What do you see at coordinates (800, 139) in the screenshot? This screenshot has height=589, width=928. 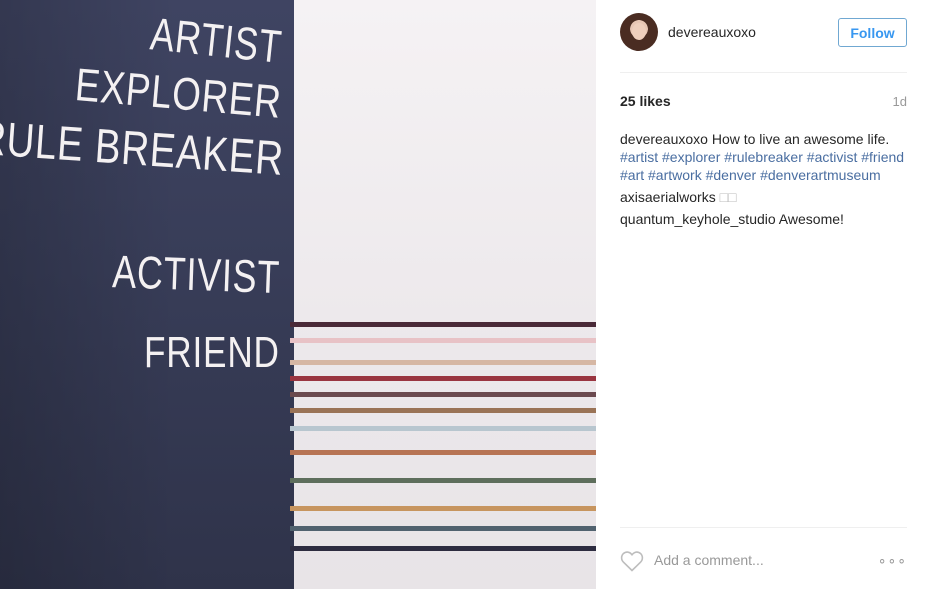 I see `caption-text: How to live an awesome life.` at bounding box center [800, 139].